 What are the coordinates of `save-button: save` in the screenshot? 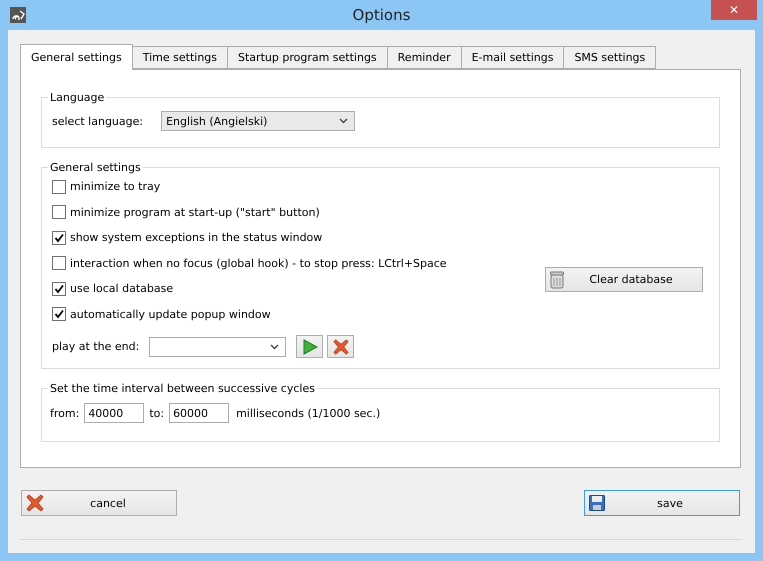 It's located at (662, 503).